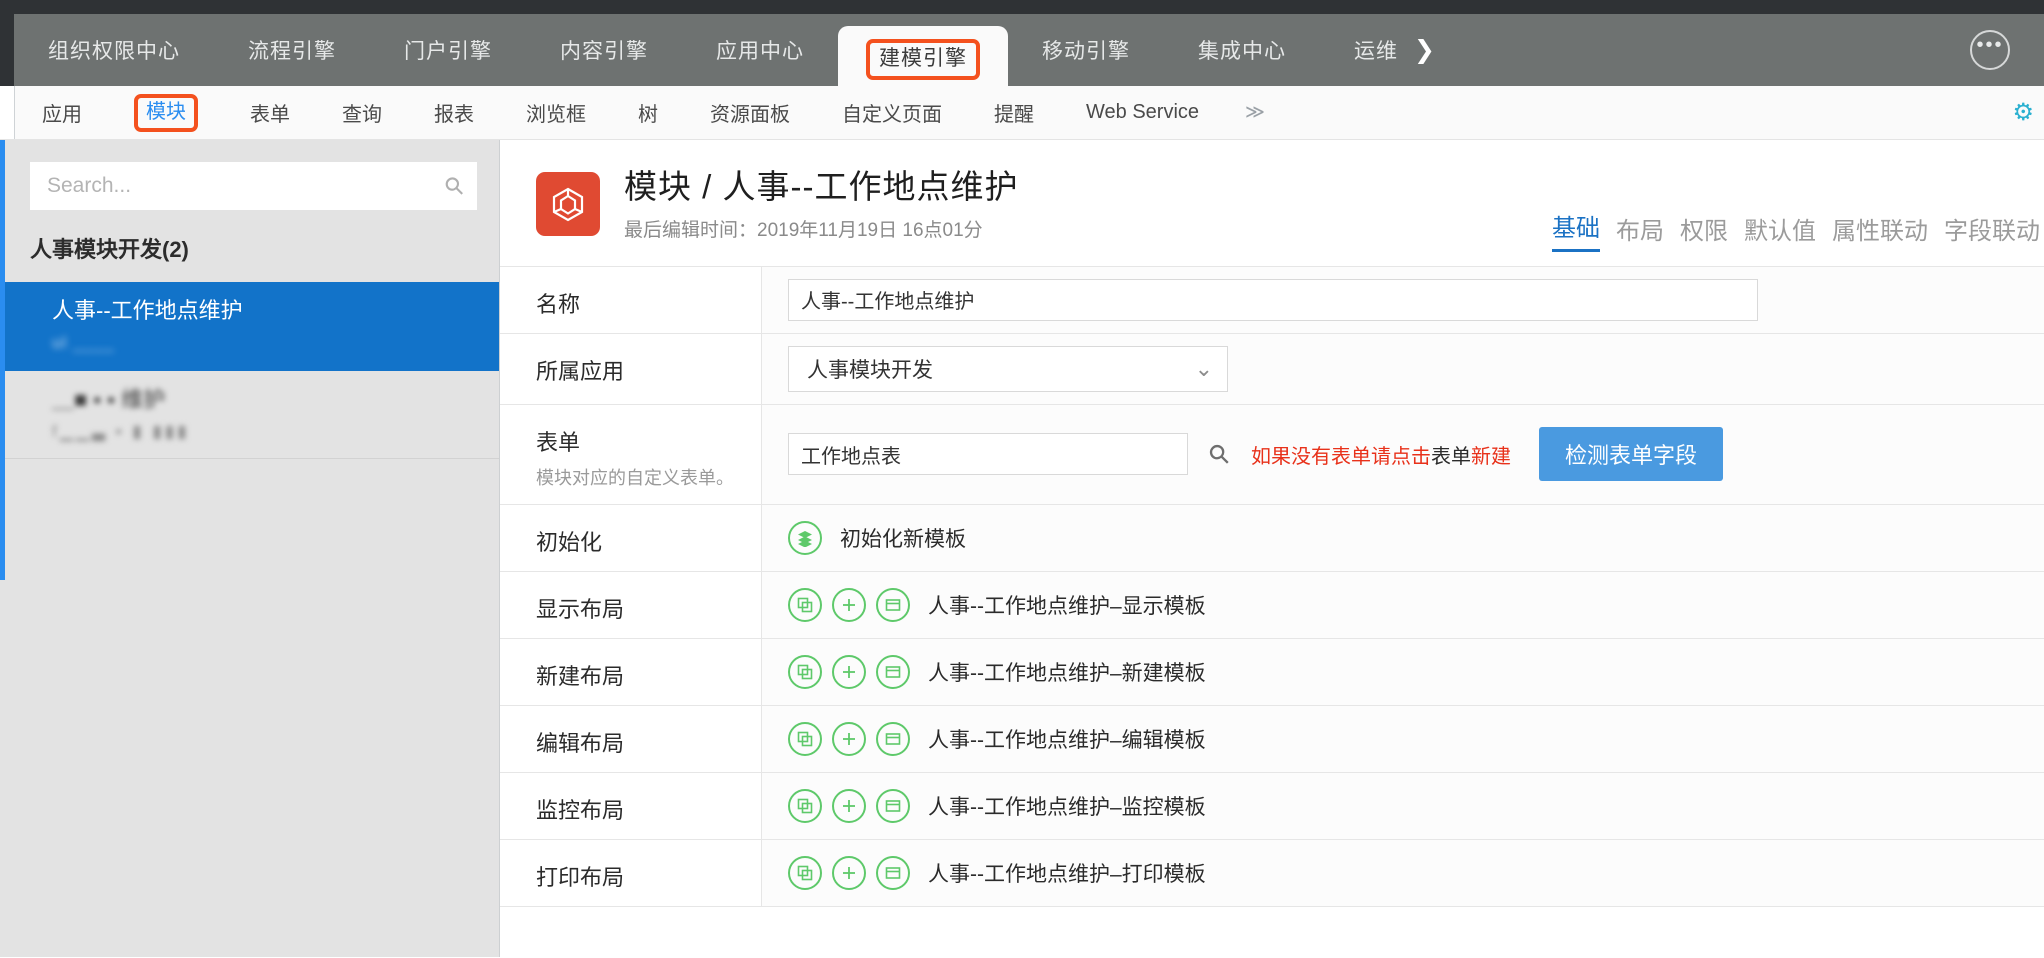  Describe the element at coordinates (580, 609) in the screenshot. I see `field-label: 显示布局` at that location.